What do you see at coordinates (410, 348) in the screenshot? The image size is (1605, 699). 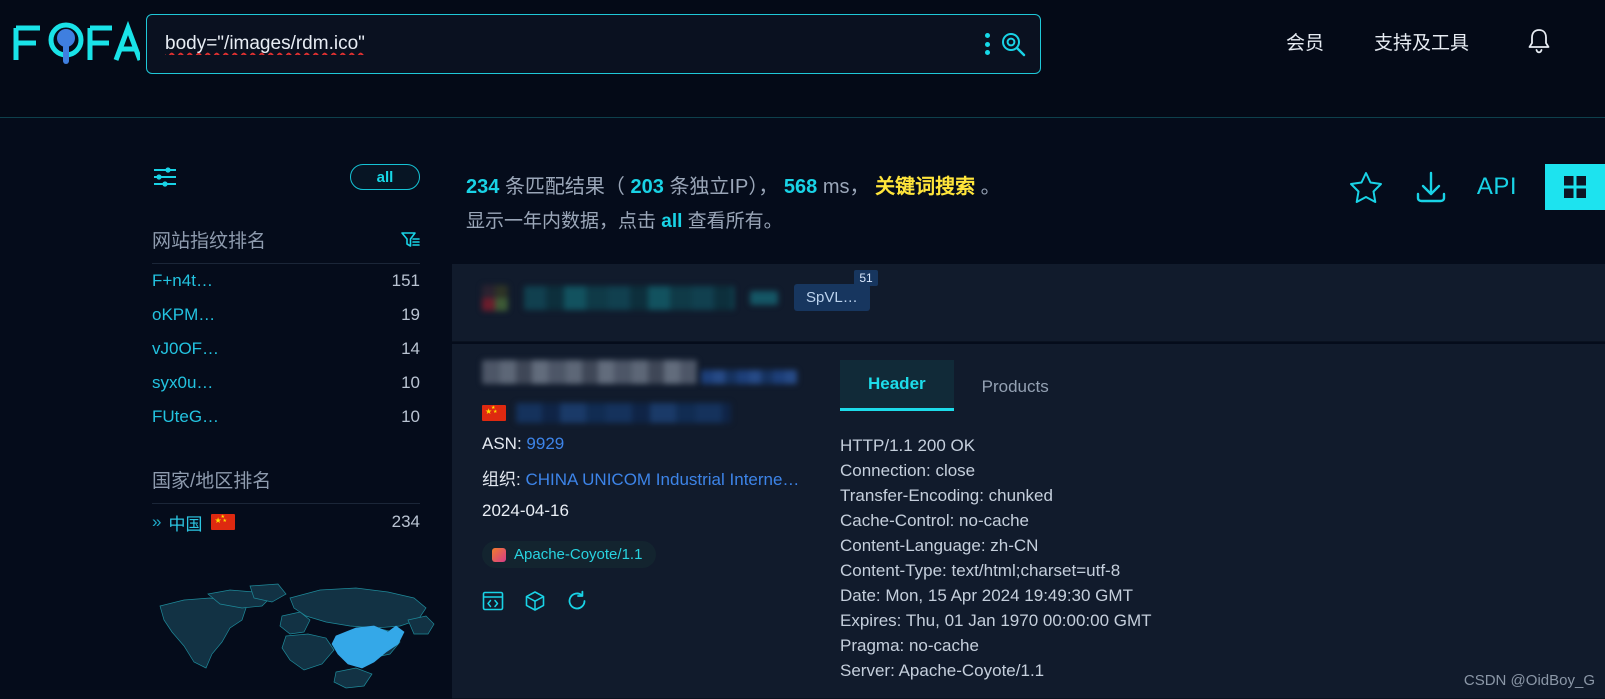 I see `fingerprint-count: 14` at bounding box center [410, 348].